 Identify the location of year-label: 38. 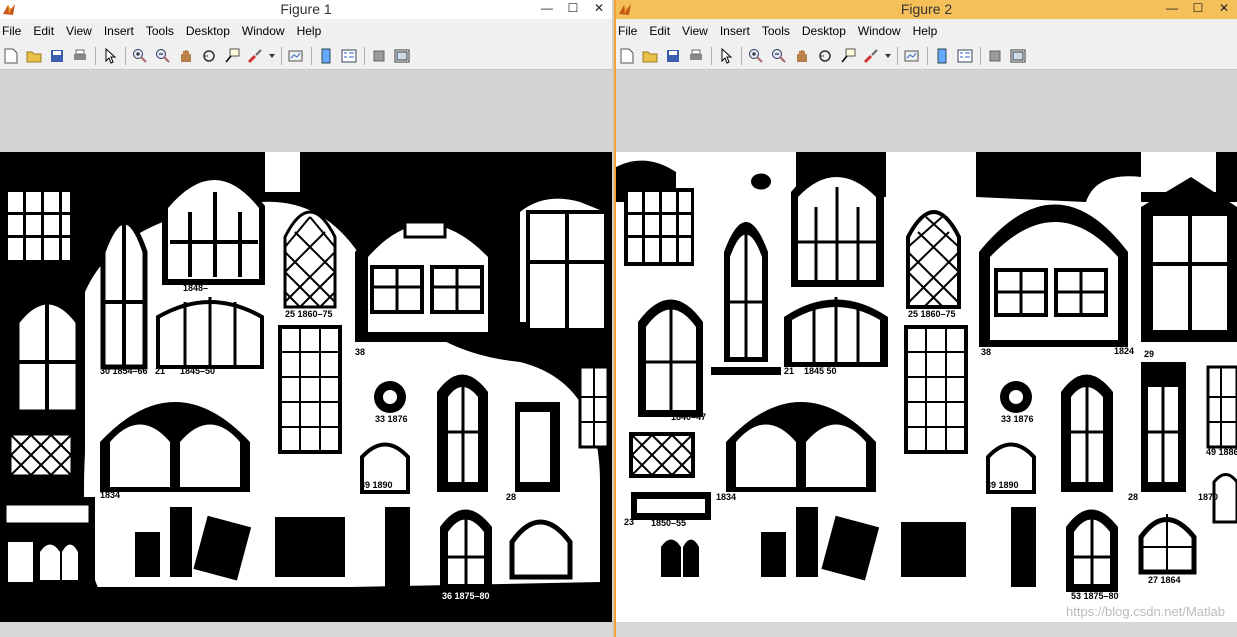
(986, 352).